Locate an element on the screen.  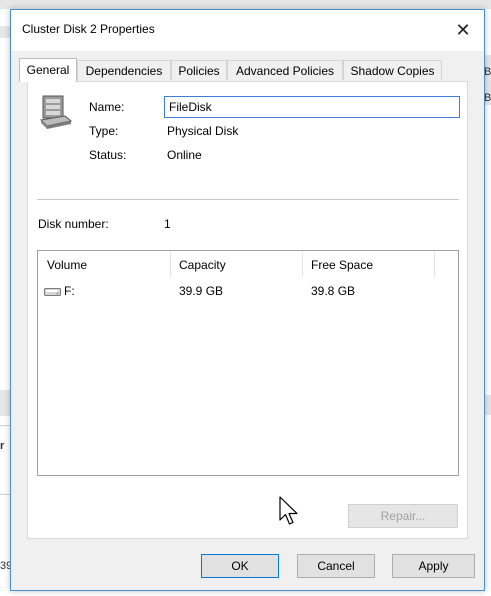
background-window-band-left is located at coordinates (5, 403).